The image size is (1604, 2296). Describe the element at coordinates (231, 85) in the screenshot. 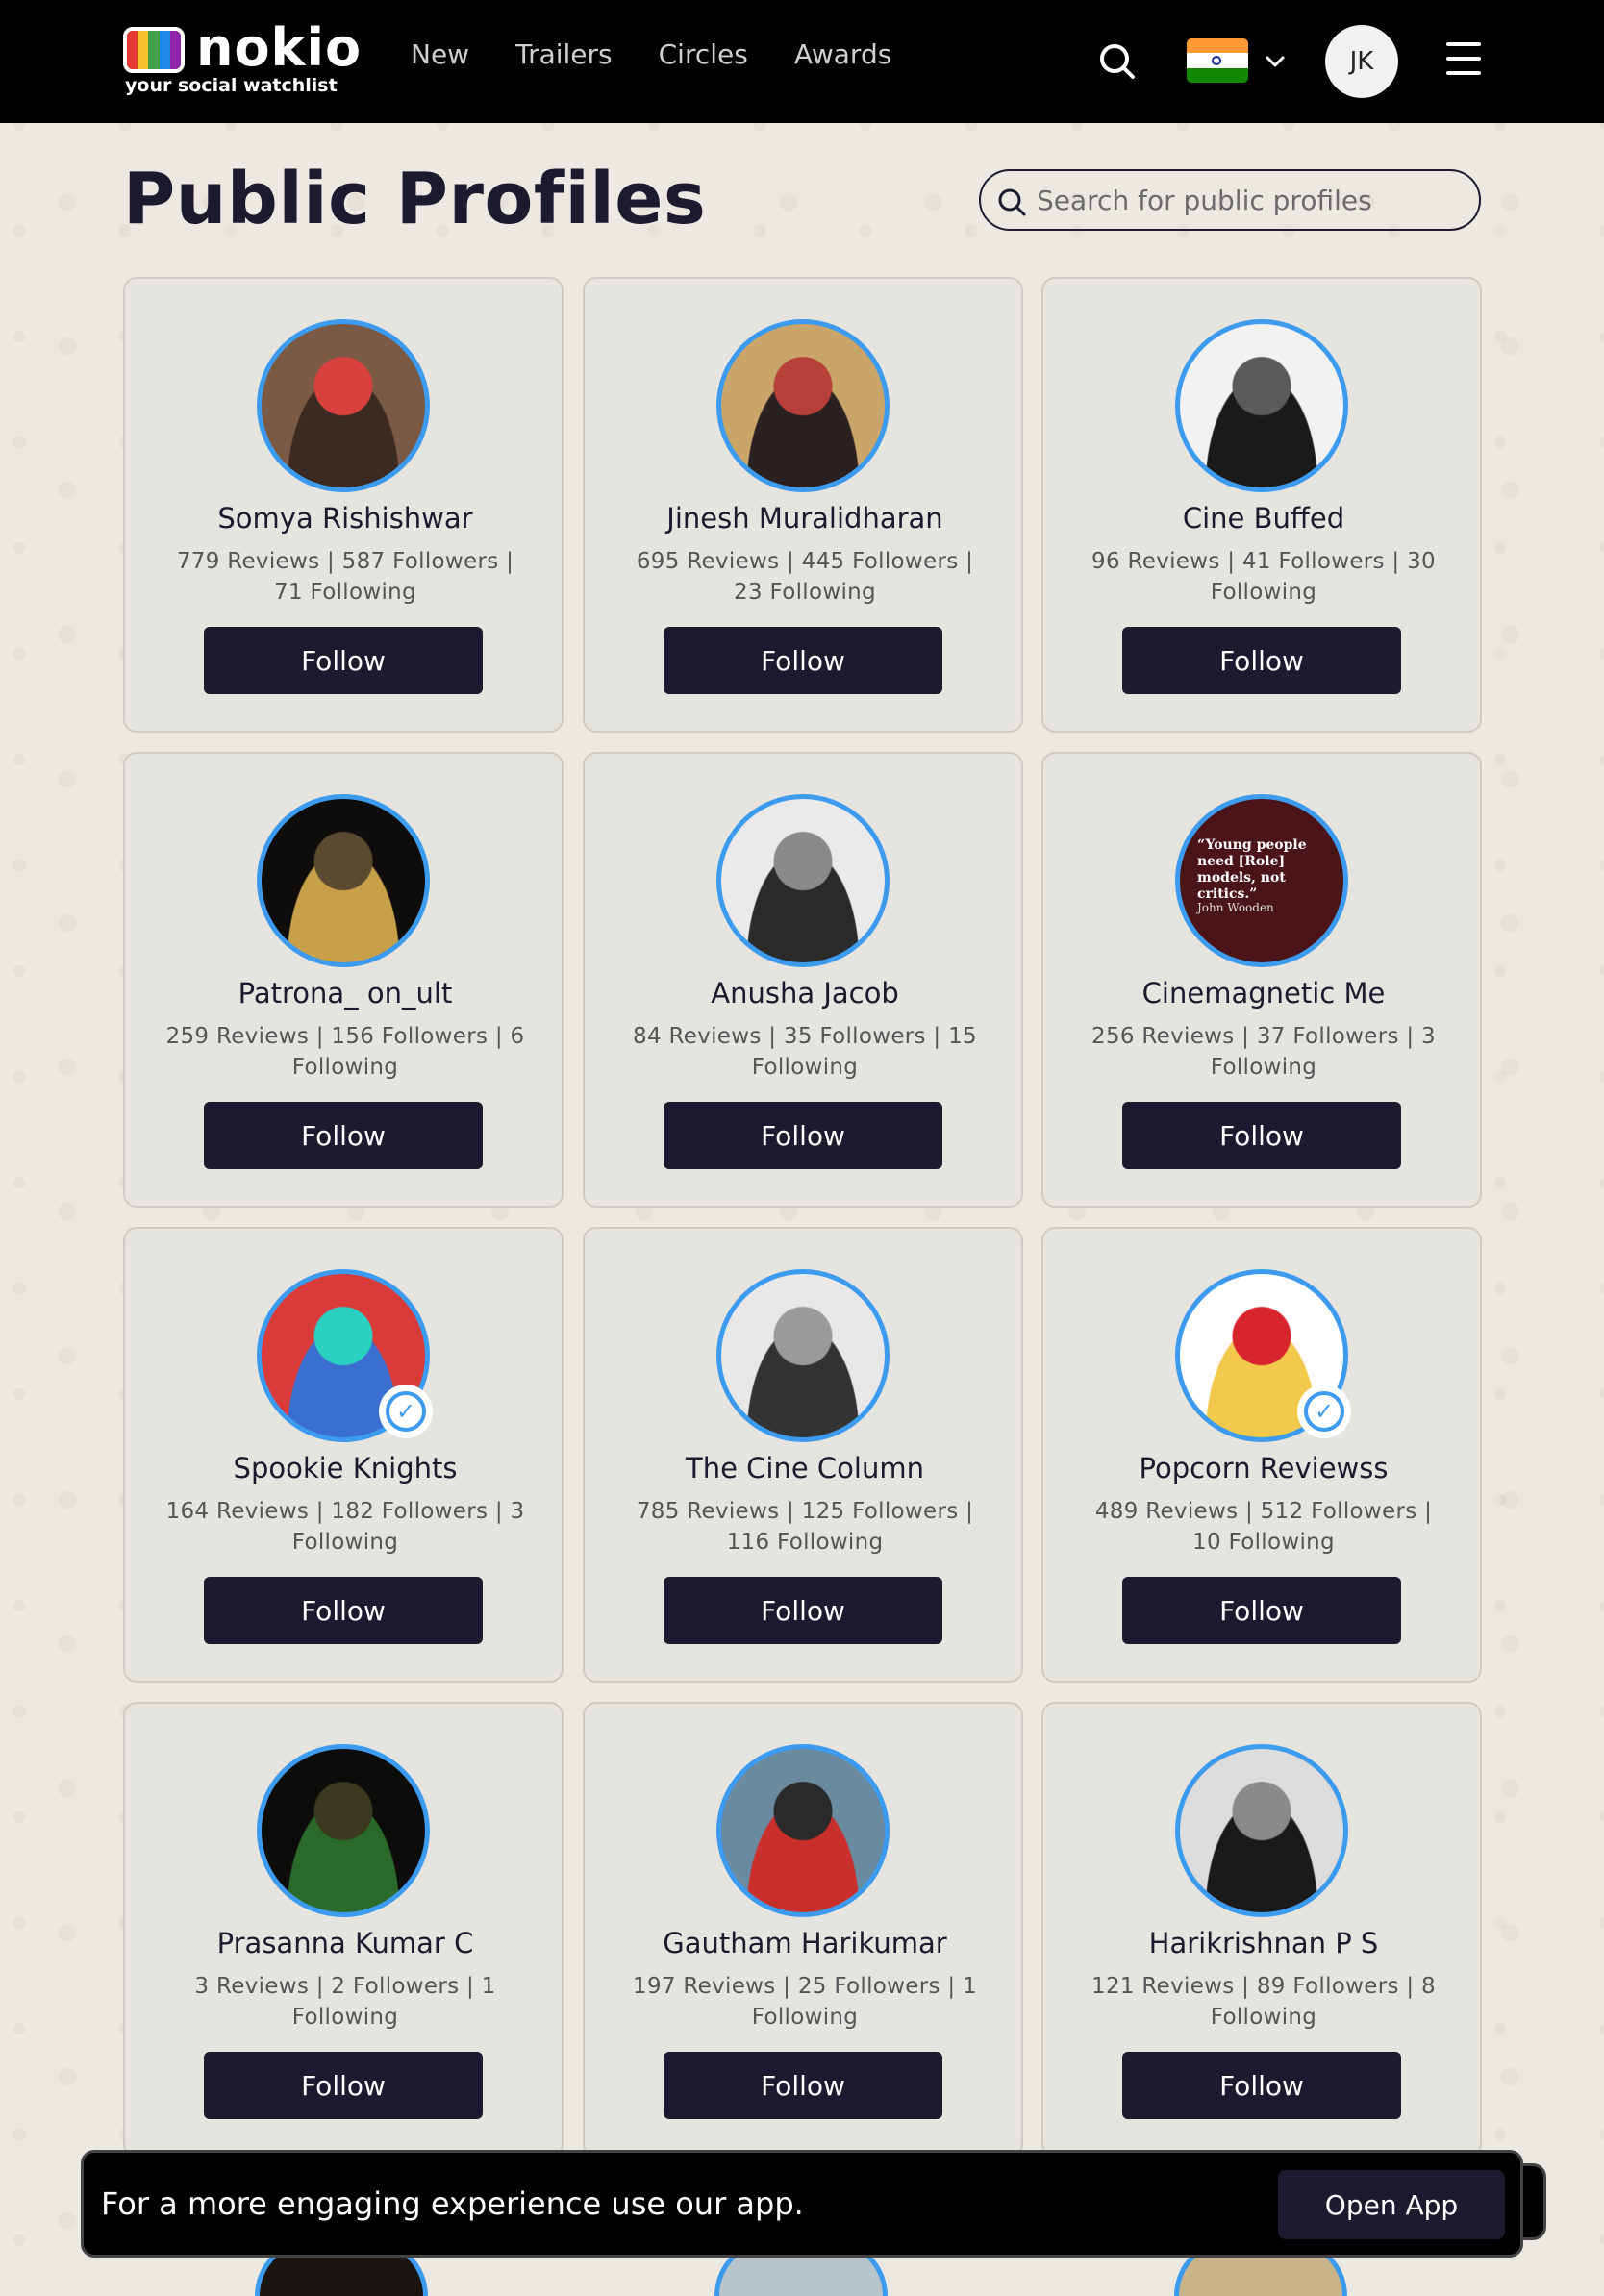

I see `logo-tagline: your social watchlist` at that location.